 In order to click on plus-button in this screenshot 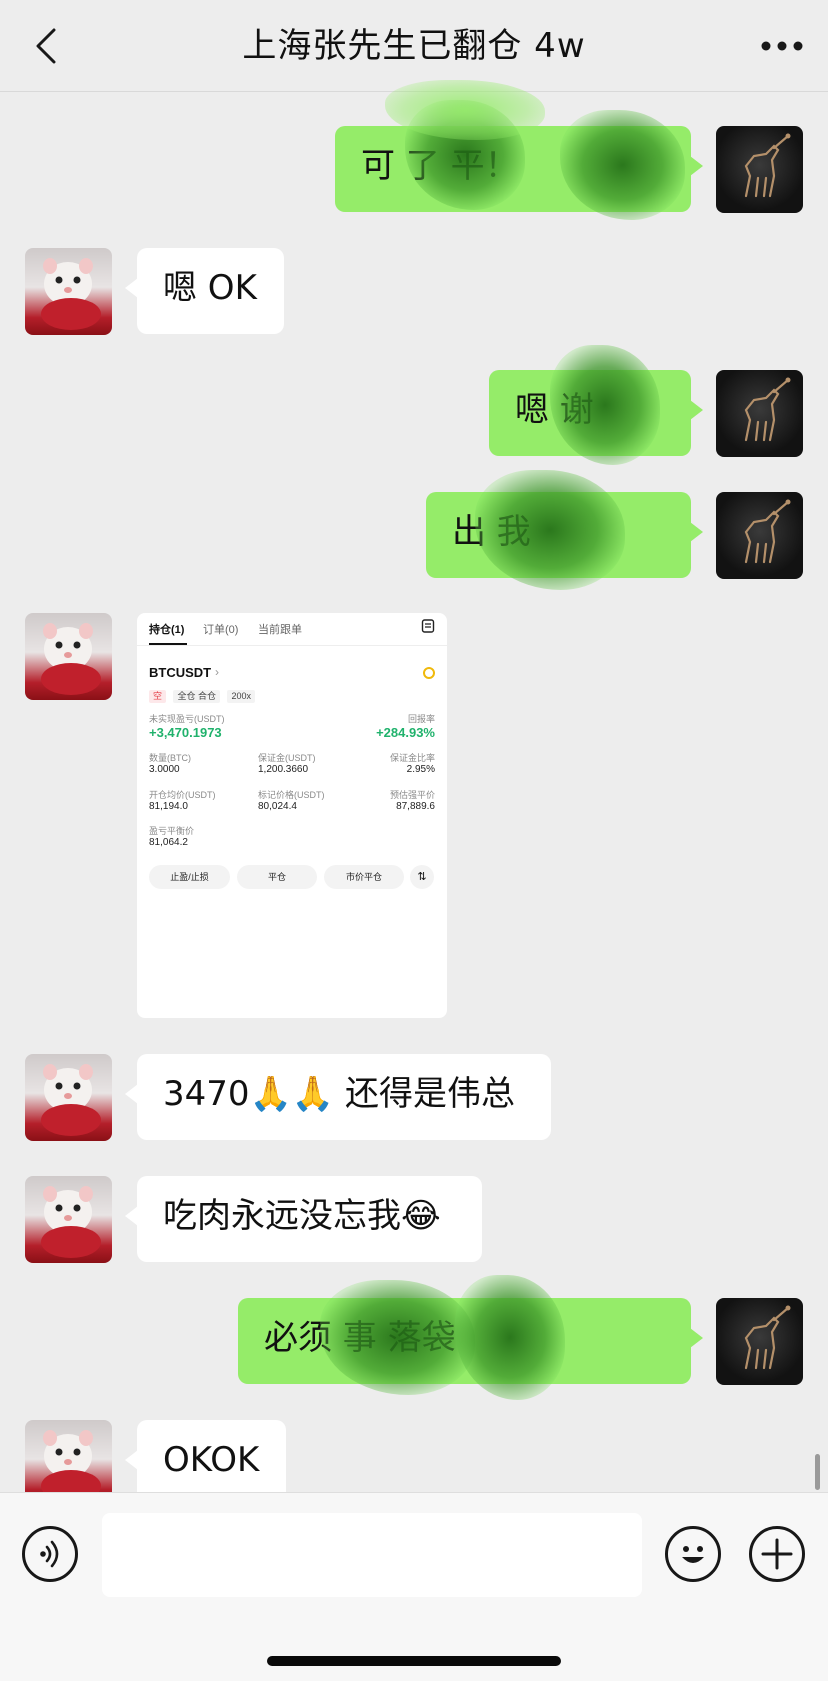, I will do `click(777, 1554)`.